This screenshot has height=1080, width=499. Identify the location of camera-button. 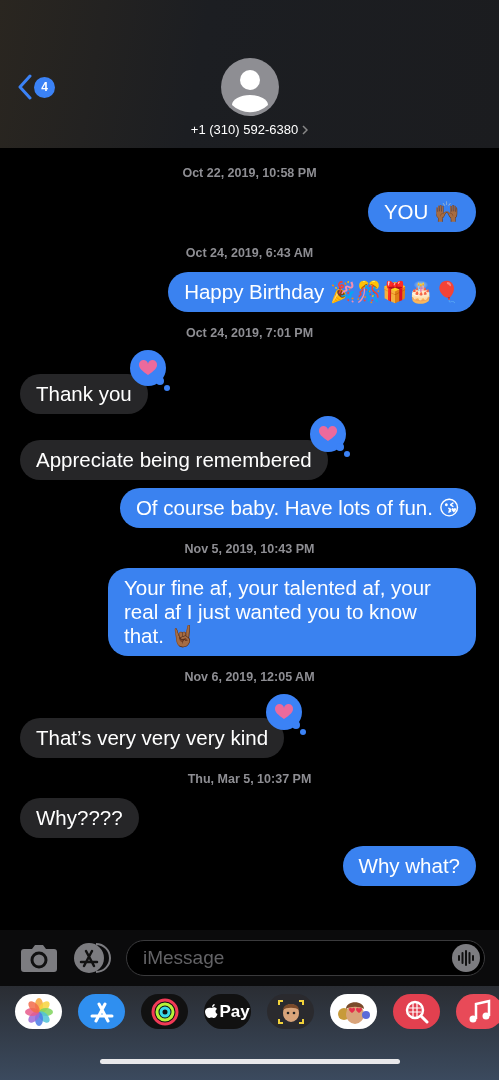
(39, 958).